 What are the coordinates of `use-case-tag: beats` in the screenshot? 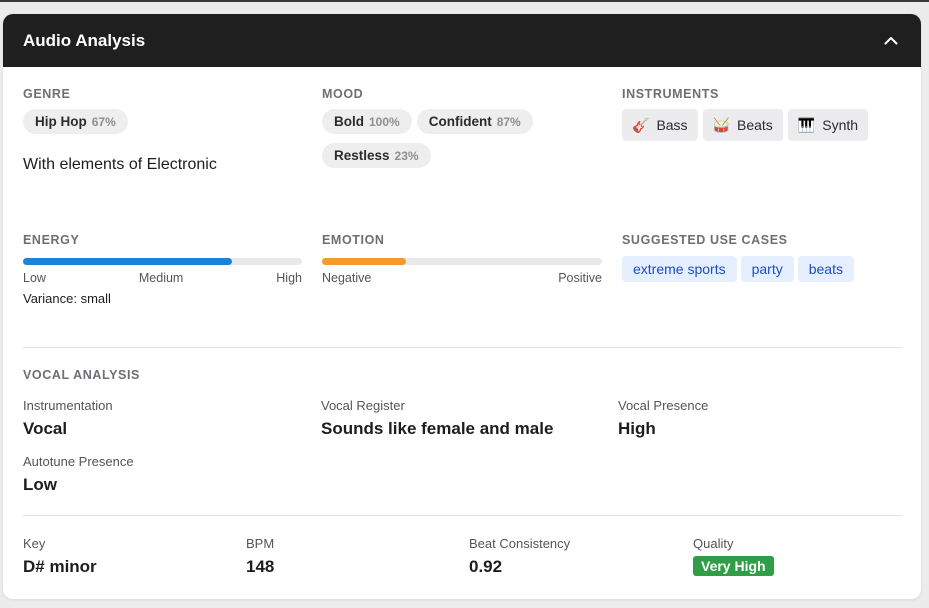 It's located at (825, 269).